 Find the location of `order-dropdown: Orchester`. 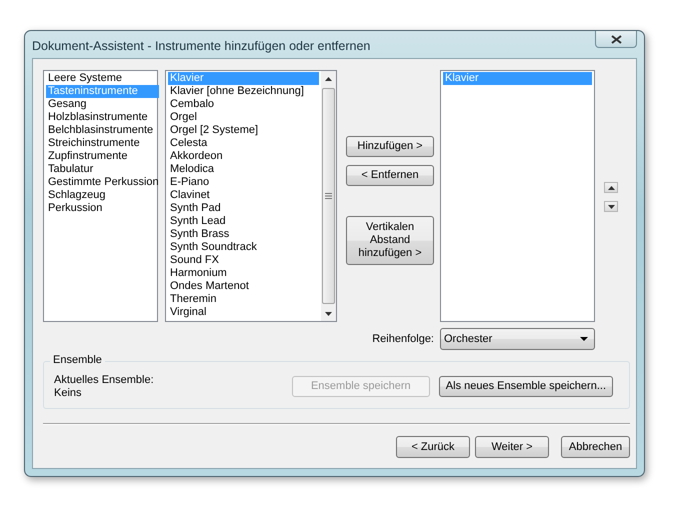

order-dropdown: Orchester is located at coordinates (517, 339).